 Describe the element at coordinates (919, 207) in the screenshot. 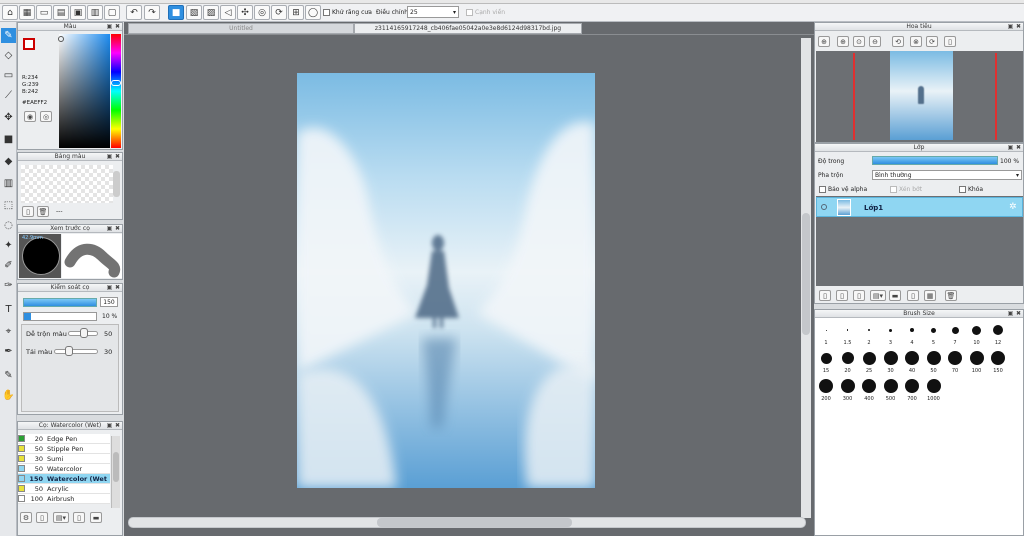

I see `layer-row: Lớp1 ✲` at that location.